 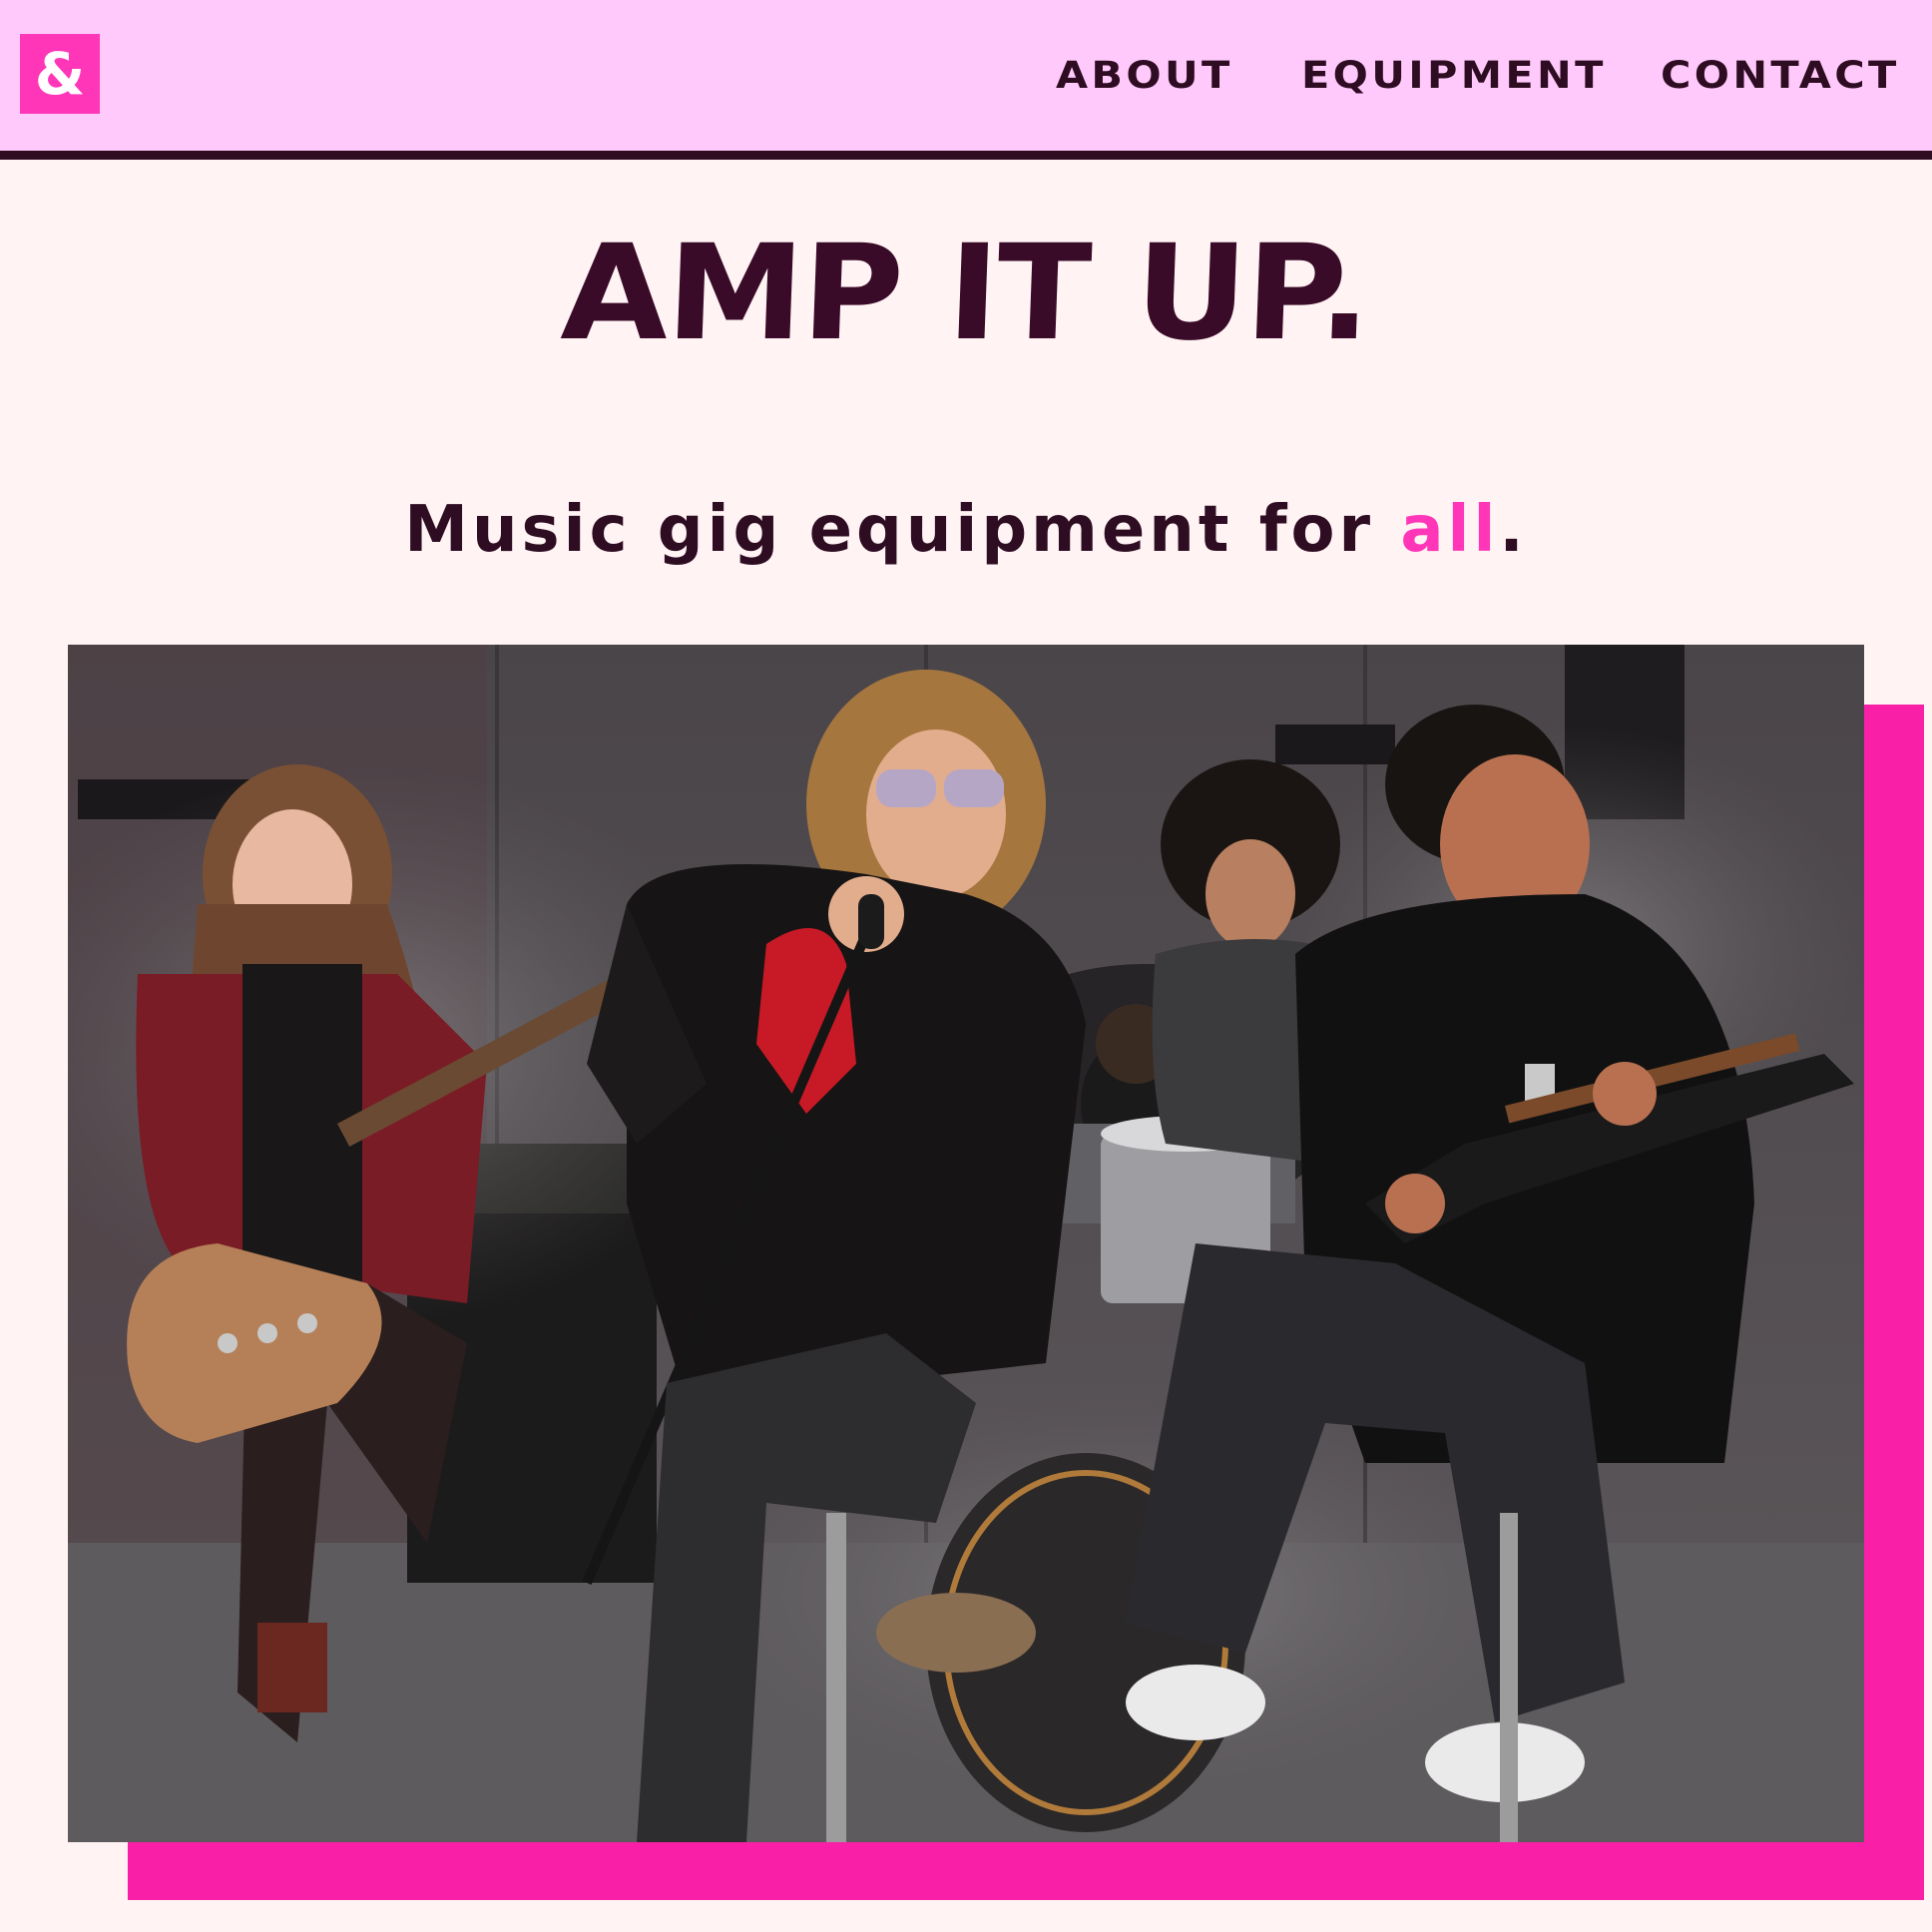 I want to click on tagline-accent-word: all, so click(x=1450, y=530).